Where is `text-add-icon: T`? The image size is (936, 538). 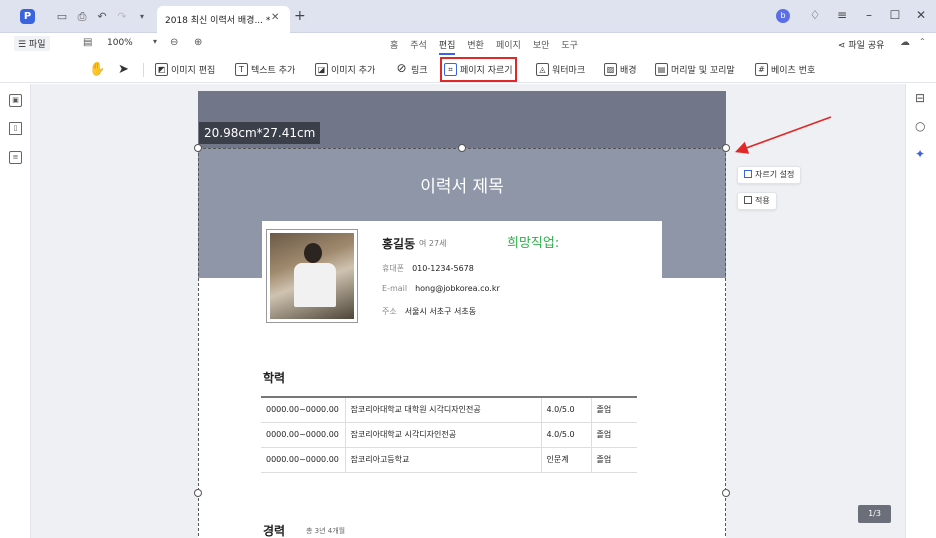
text-add-icon: T is located at coordinates (241, 69).